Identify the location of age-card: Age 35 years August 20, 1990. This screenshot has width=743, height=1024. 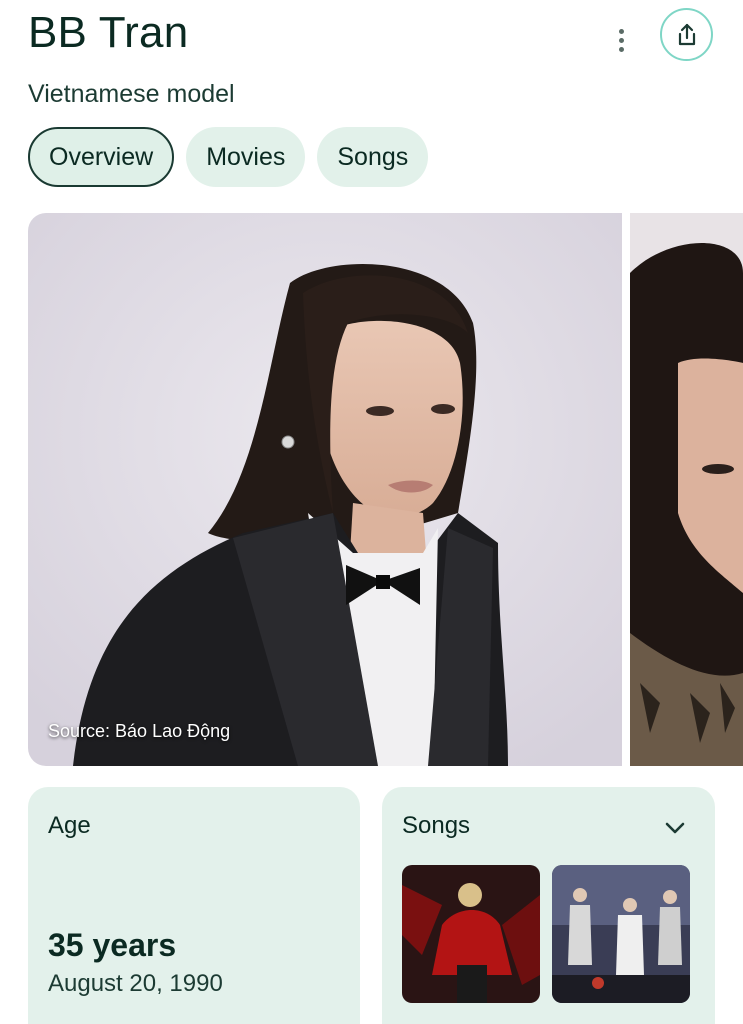
(194, 905).